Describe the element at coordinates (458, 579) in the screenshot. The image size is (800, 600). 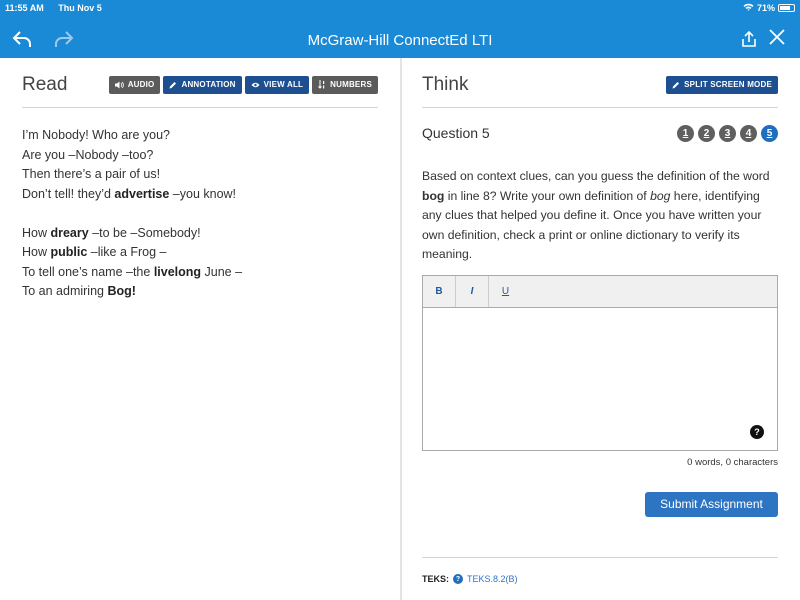
I see `info-icon: ?` at that location.